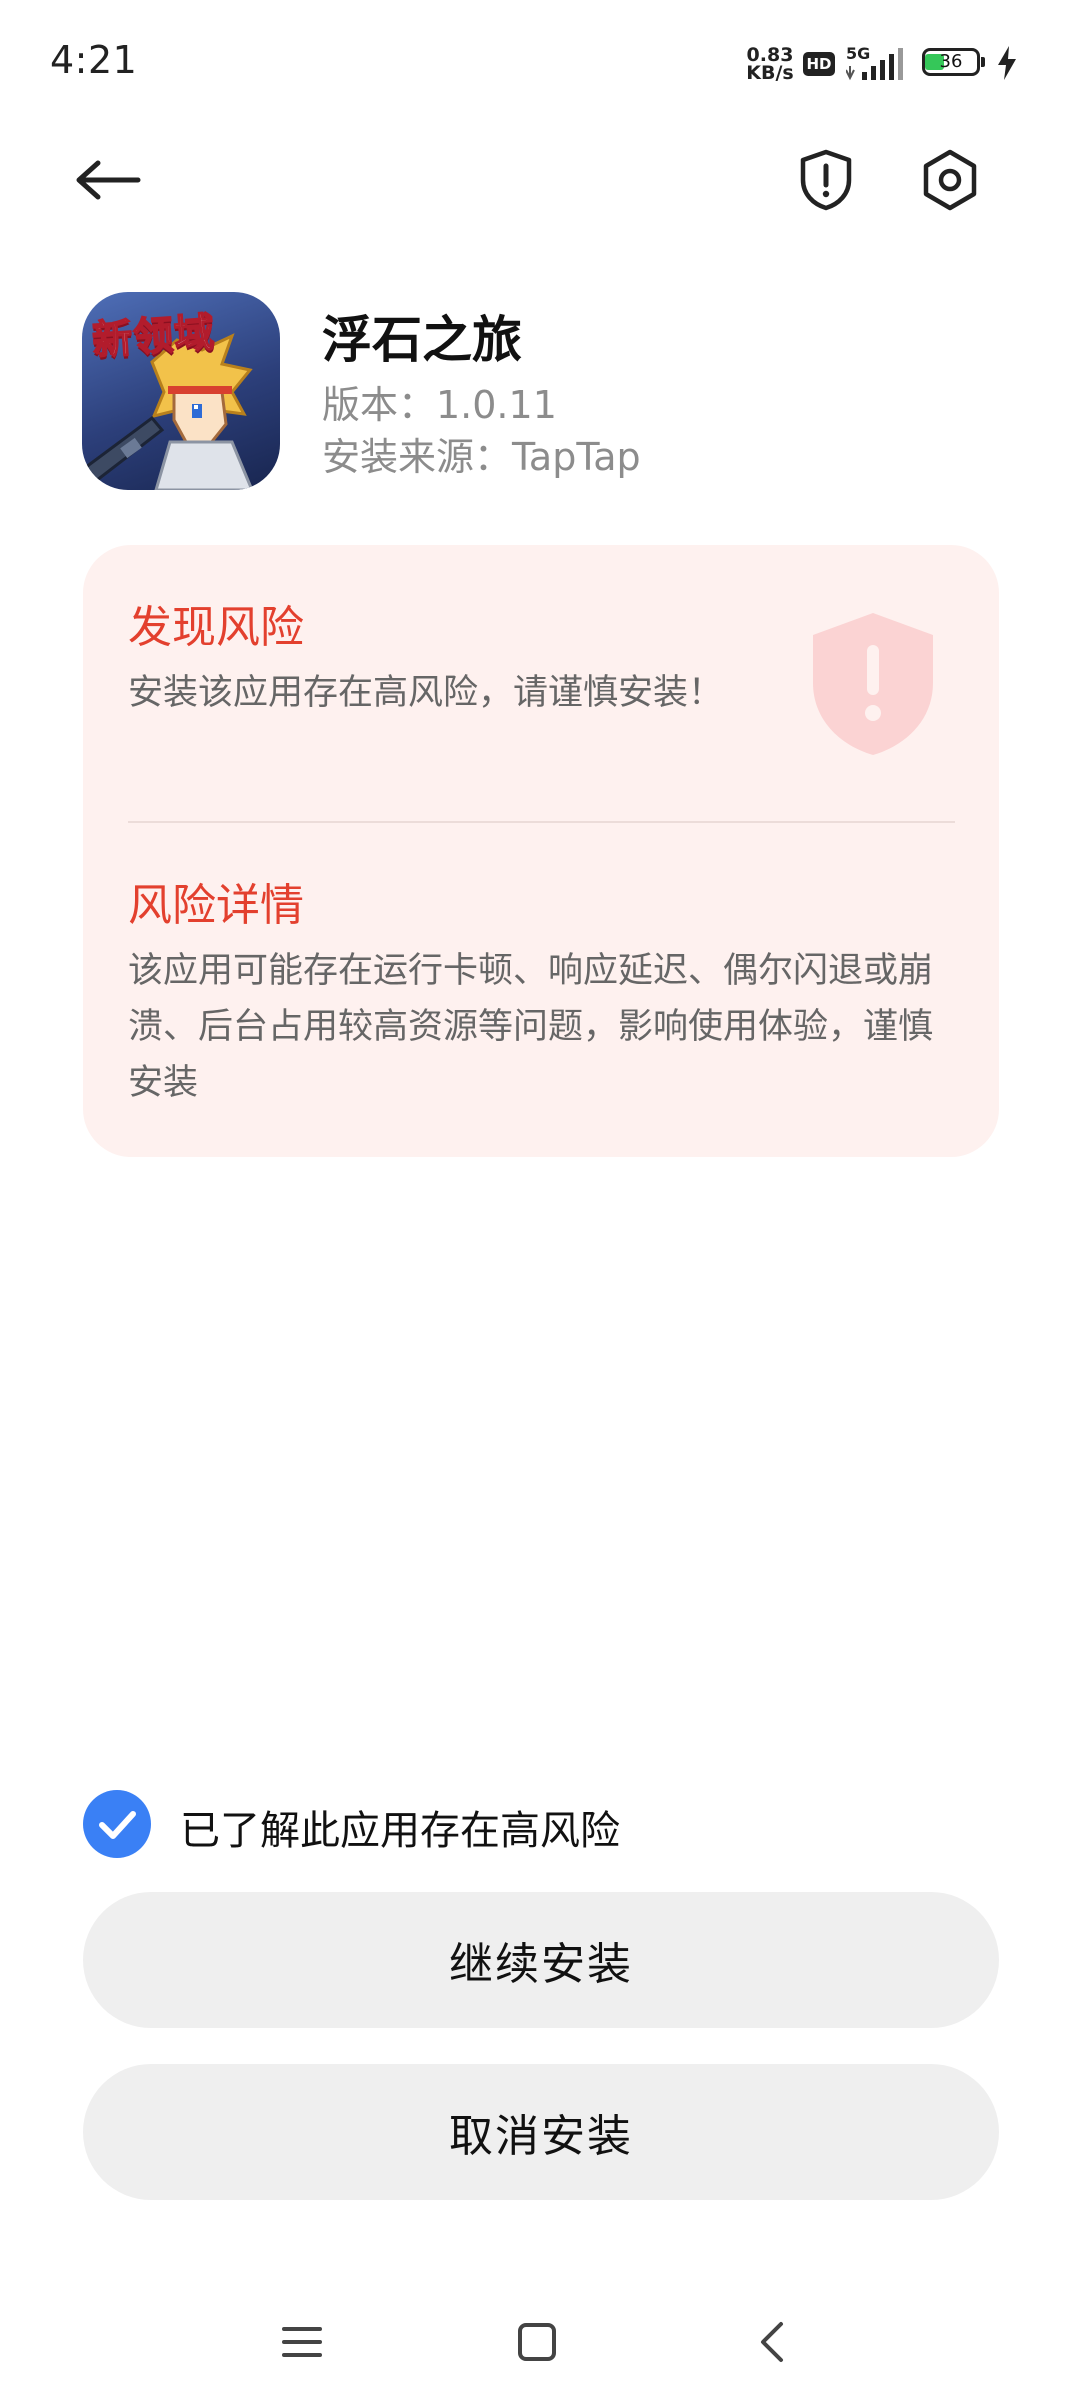 Image resolution: width=1080 pixels, height=2403 pixels. I want to click on arrow-left-icon, so click(108, 180).